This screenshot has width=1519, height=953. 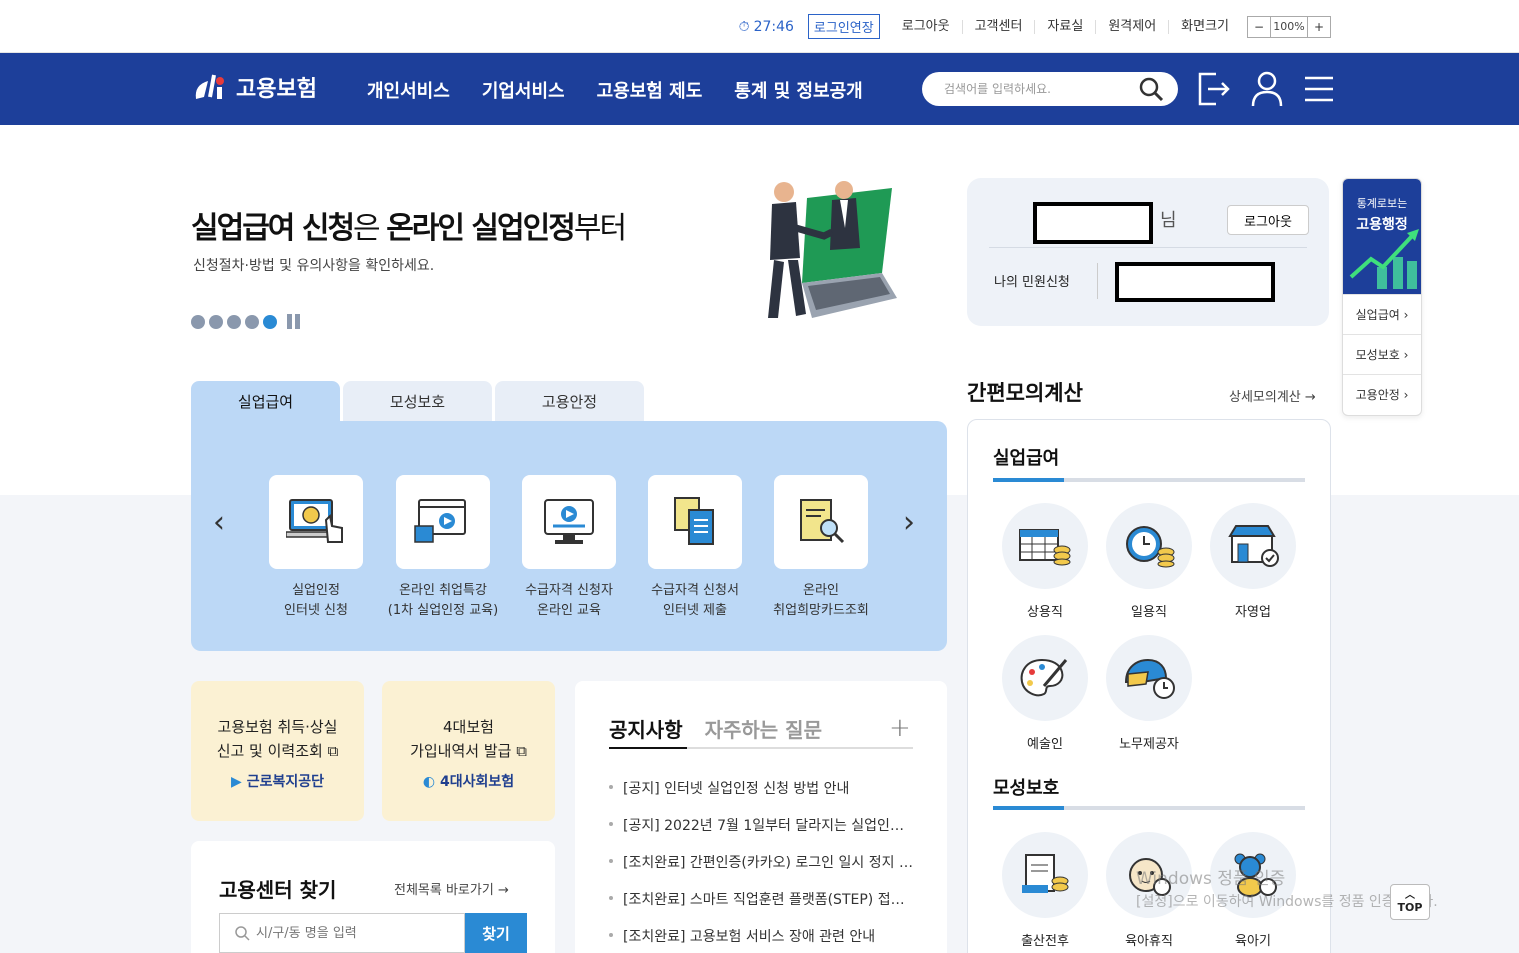 I want to click on tab-notices: 공지사항, so click(x=646, y=728).